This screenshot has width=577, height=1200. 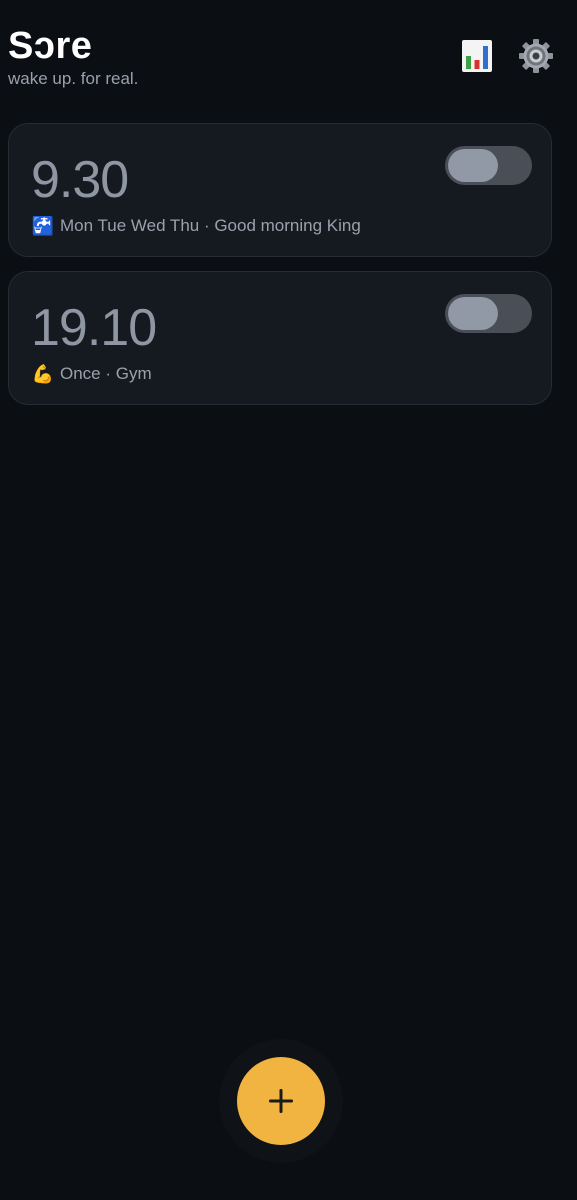 What do you see at coordinates (210, 225) in the screenshot?
I see `alarm-description: Mon Tue Wed Thu · Good morning King` at bounding box center [210, 225].